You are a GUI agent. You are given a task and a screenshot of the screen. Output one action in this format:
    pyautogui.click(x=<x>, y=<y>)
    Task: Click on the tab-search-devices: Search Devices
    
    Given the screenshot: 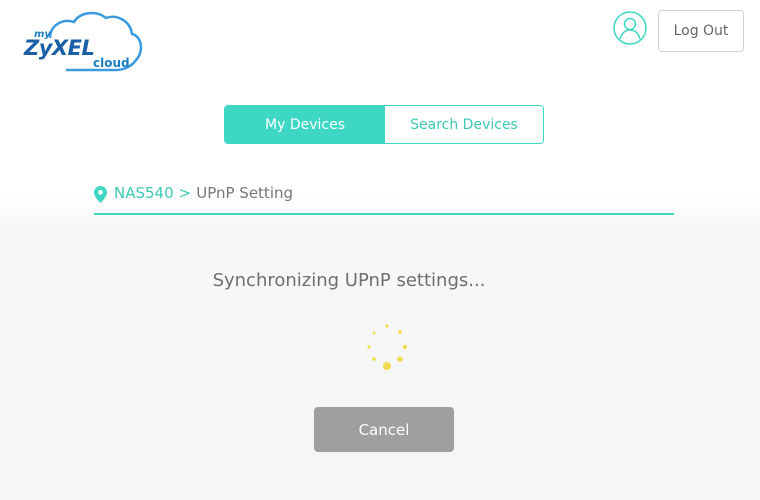 What is the action you would take?
    pyautogui.click(x=464, y=124)
    